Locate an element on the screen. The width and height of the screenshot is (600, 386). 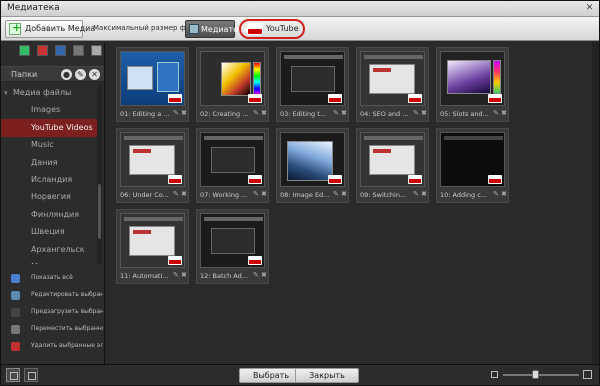
action-label: Редактировать выбранный э is located at coordinates (67, 294).